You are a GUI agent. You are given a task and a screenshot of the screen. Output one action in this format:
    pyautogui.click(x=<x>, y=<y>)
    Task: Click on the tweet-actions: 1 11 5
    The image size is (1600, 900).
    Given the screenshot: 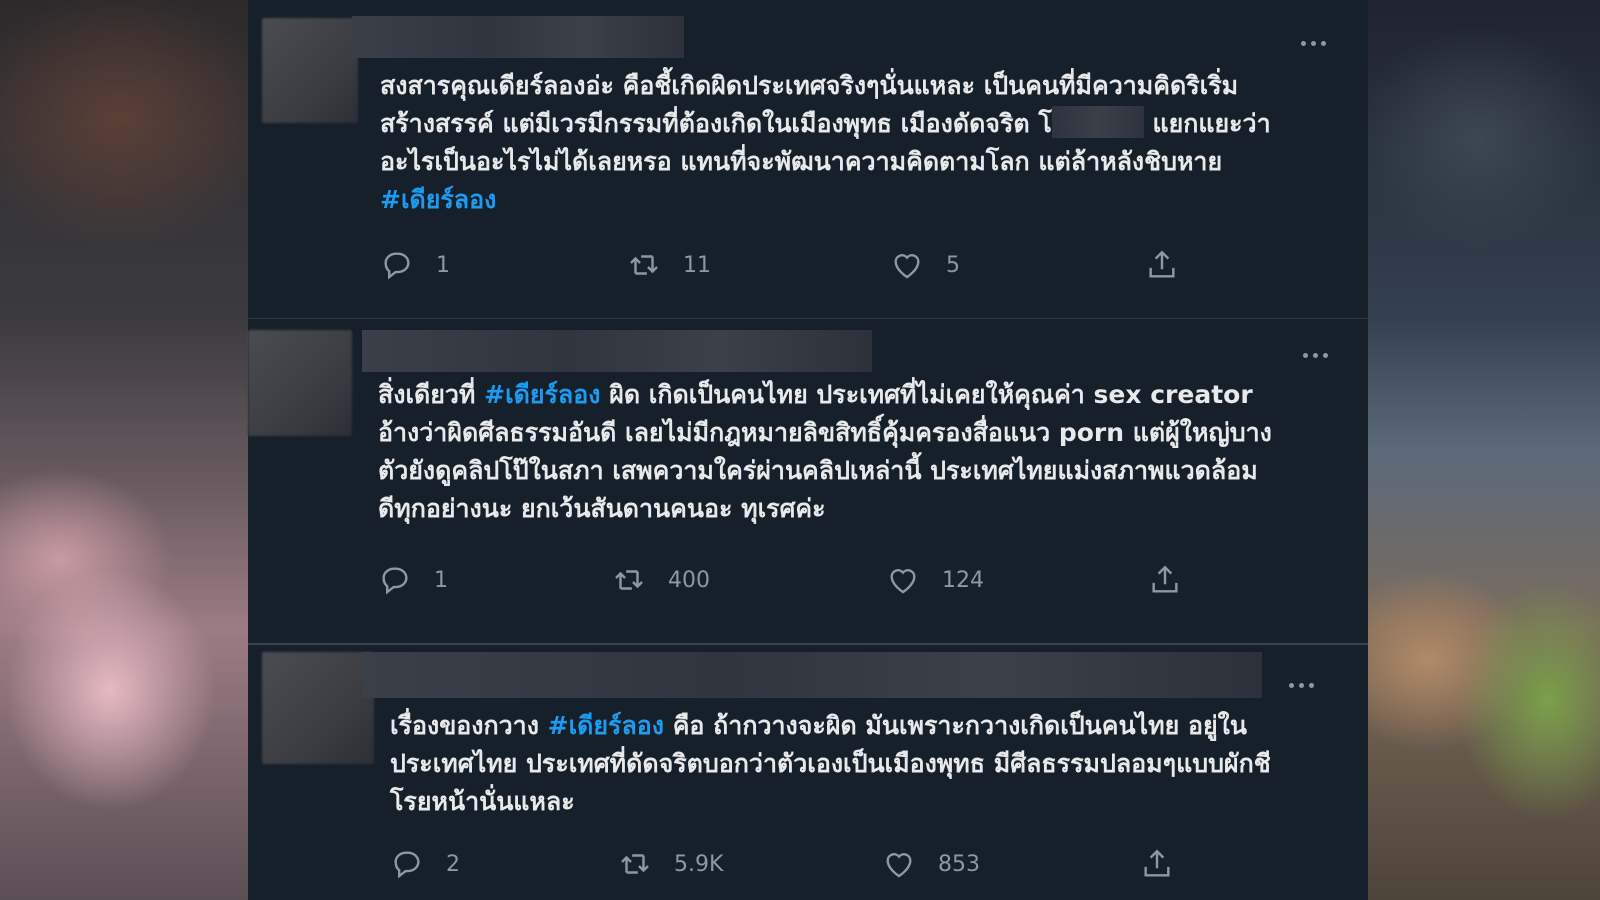 What is the action you would take?
    pyautogui.click(x=860, y=265)
    